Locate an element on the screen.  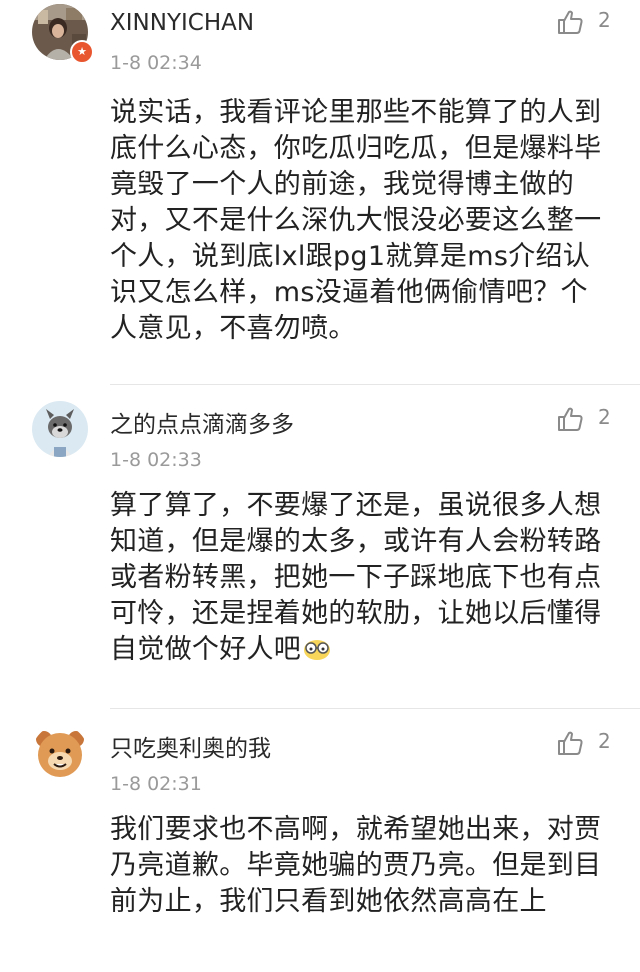
timestamp: 1-8 02:34 is located at coordinates (156, 63).